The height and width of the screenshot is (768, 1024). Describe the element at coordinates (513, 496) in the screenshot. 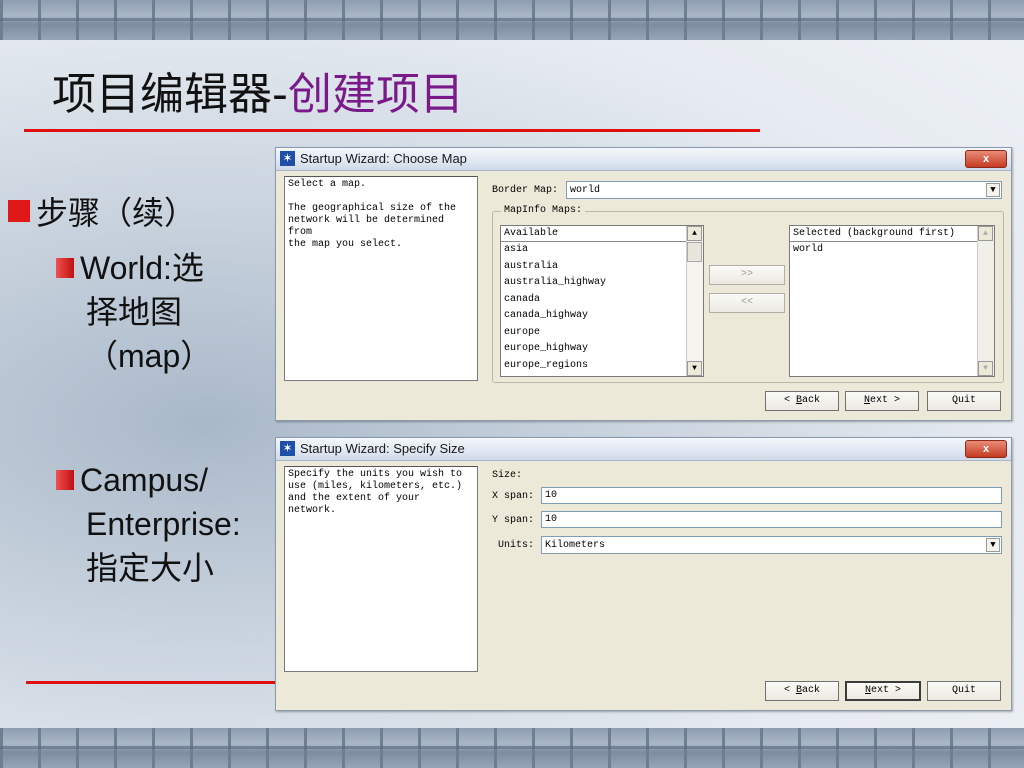

I see `xspan-label: X span:` at that location.